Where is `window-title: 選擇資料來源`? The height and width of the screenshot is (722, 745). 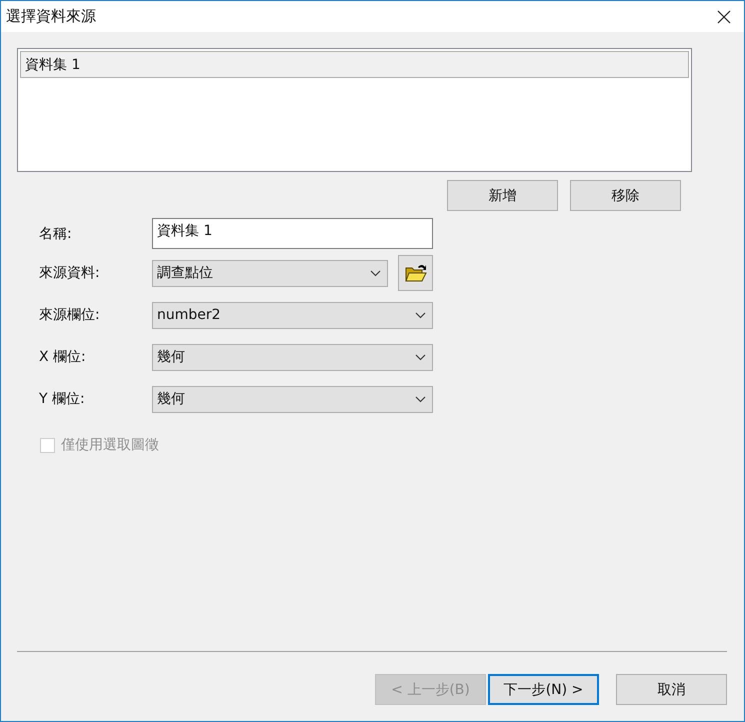 window-title: 選擇資料來源 is located at coordinates (51, 16).